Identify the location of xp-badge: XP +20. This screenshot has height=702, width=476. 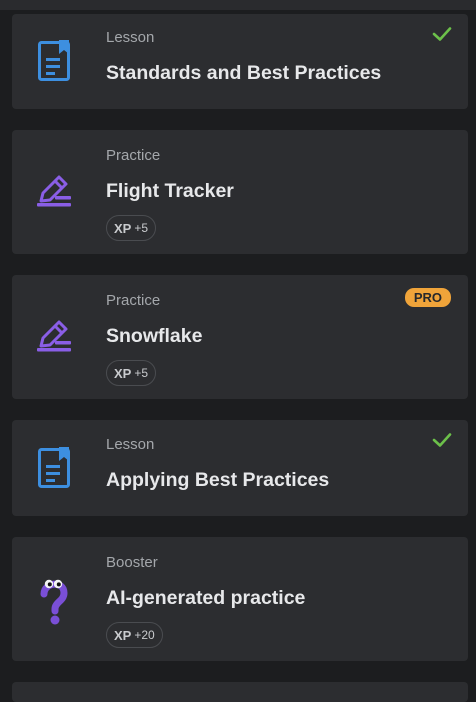
(134, 635).